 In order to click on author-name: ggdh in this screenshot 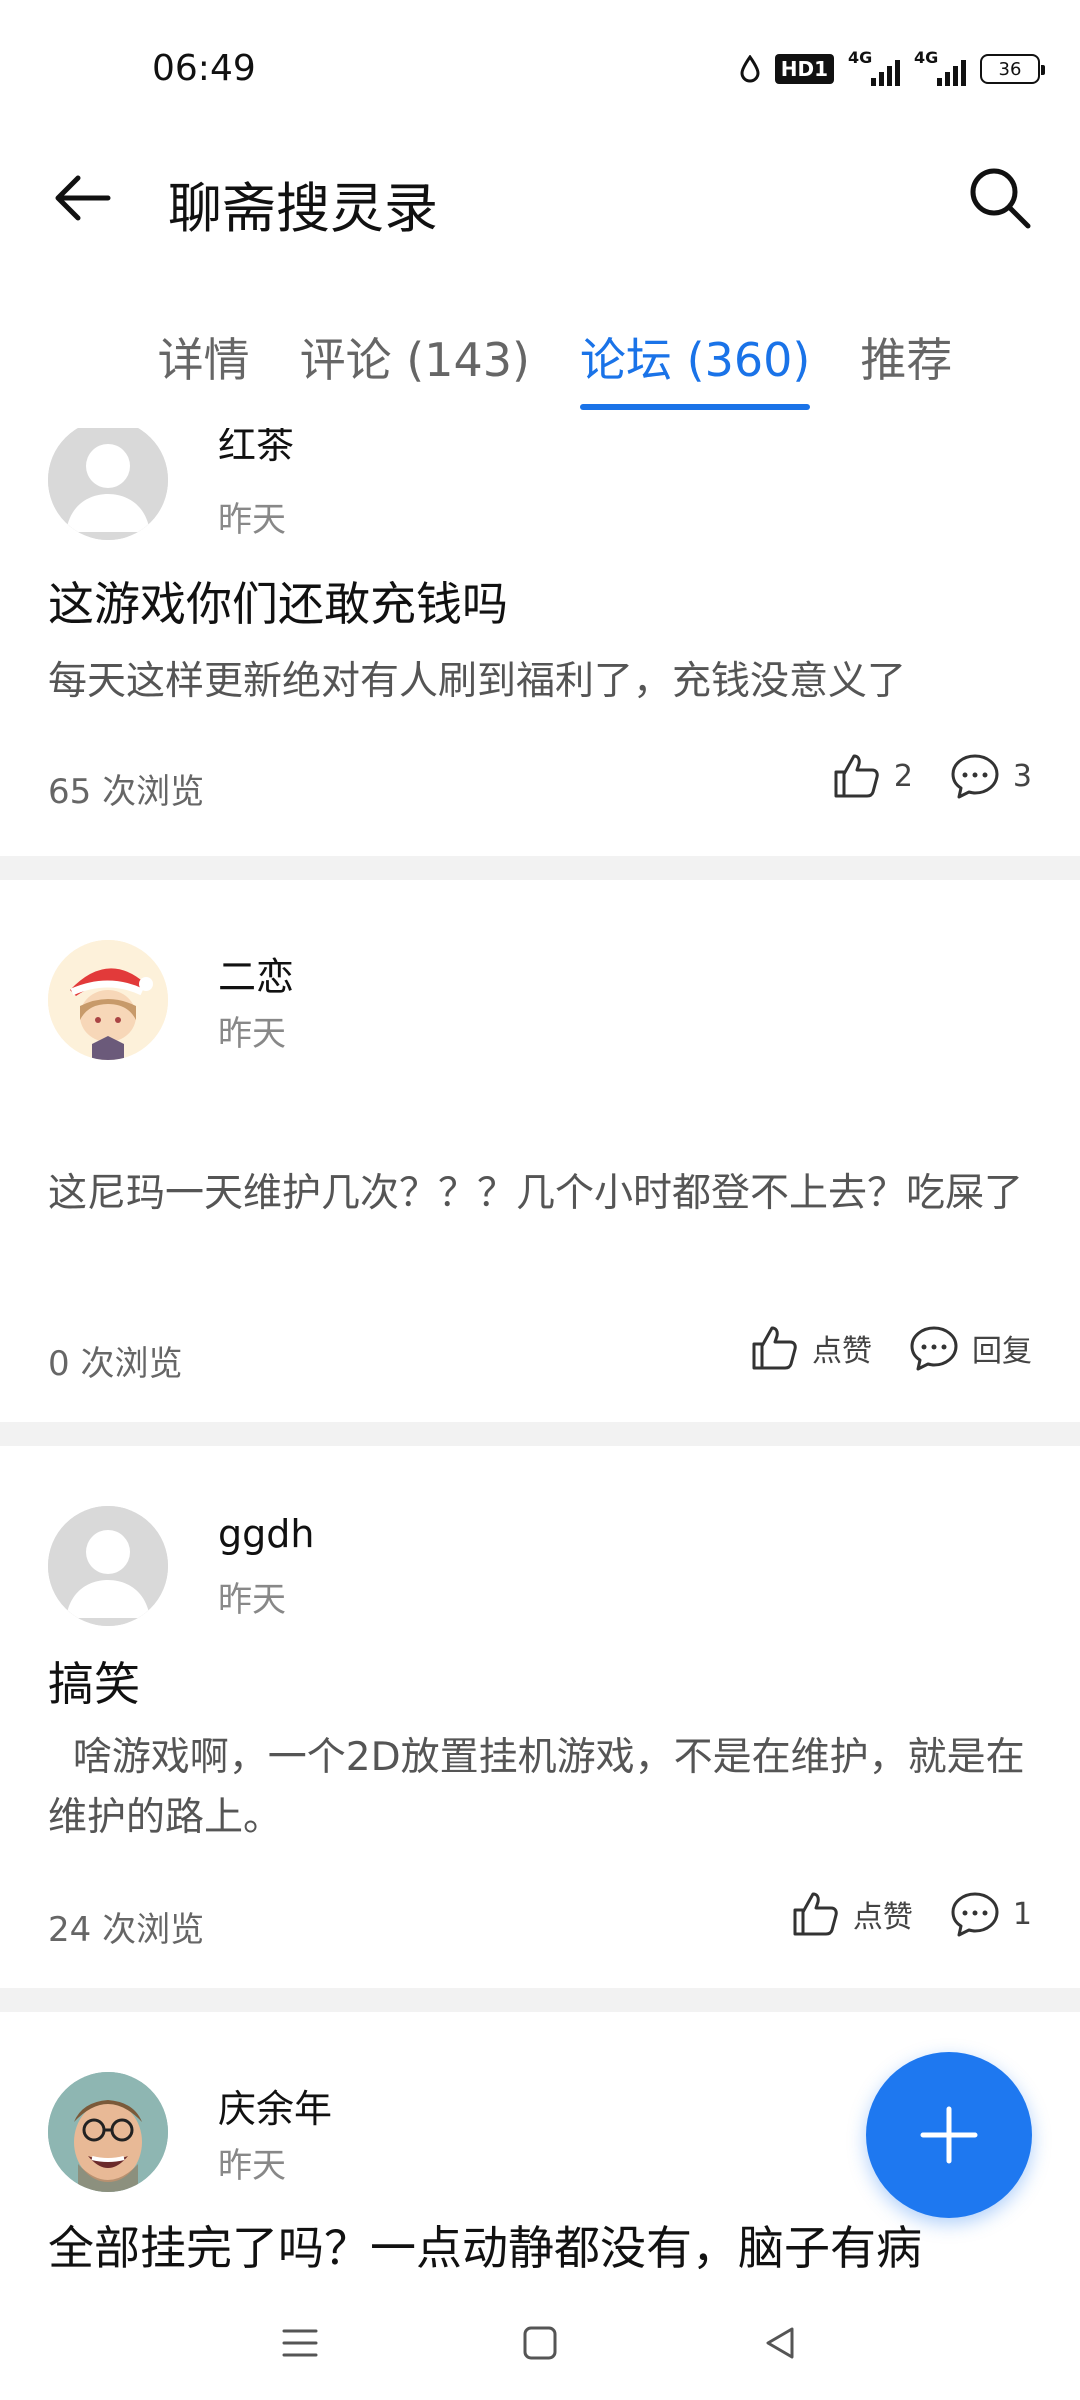, I will do `click(266, 1534)`.